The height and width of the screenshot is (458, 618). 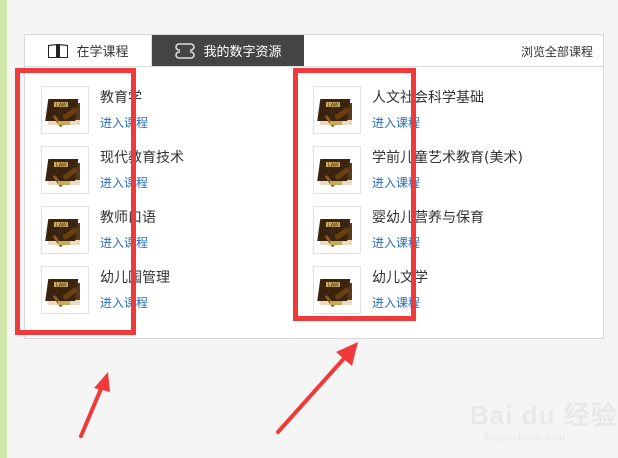 What do you see at coordinates (94, 405) in the screenshot?
I see `annotation-arrow-left` at bounding box center [94, 405].